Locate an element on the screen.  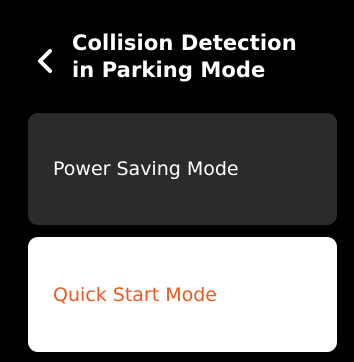
option-label: Quick Start Mode is located at coordinates (135, 294).